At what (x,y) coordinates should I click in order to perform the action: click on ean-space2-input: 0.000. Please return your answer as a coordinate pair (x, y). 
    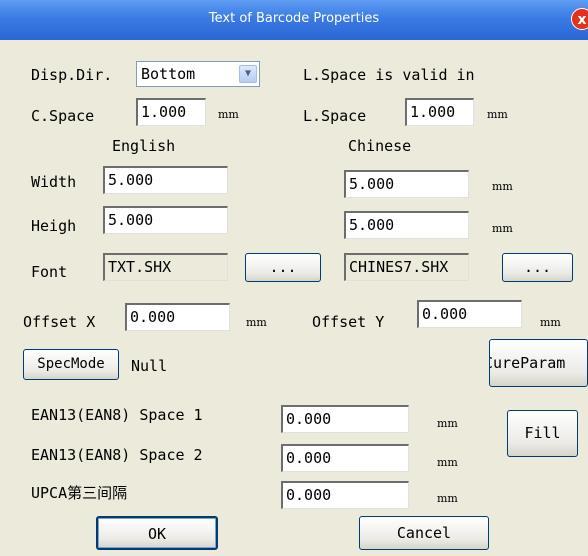
    Looking at the image, I should click on (345, 458).